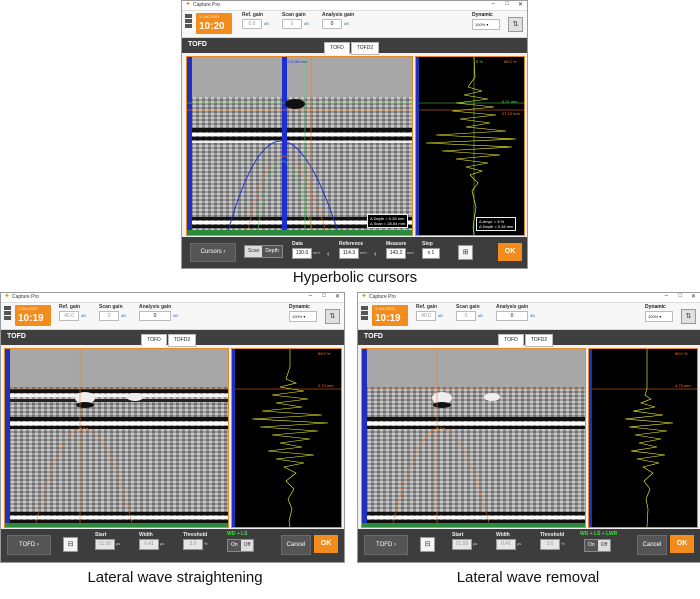 The width and height of the screenshot is (700, 599). Describe the element at coordinates (297, 61) in the screenshot. I see `scan-position-label: 174.36 mm` at that location.